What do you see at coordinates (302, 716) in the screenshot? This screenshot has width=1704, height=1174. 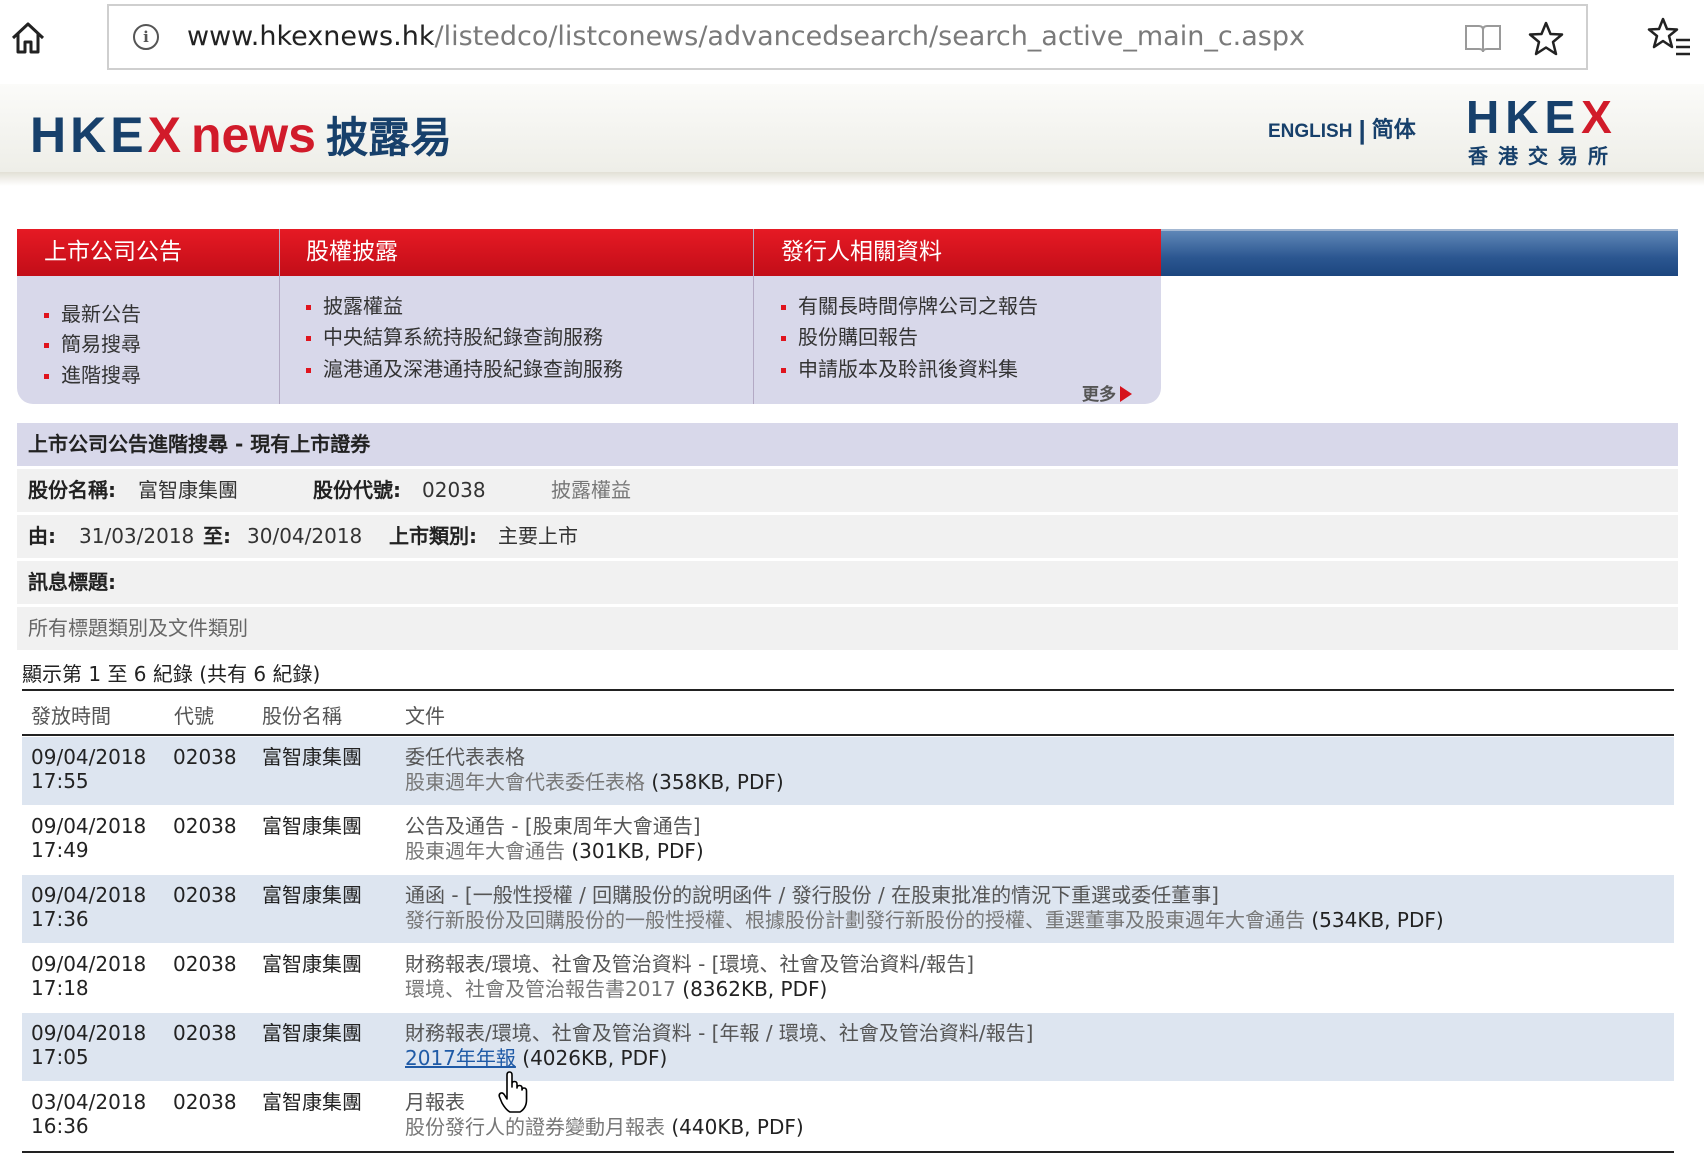 I see `column-header-name: 股份名稱` at bounding box center [302, 716].